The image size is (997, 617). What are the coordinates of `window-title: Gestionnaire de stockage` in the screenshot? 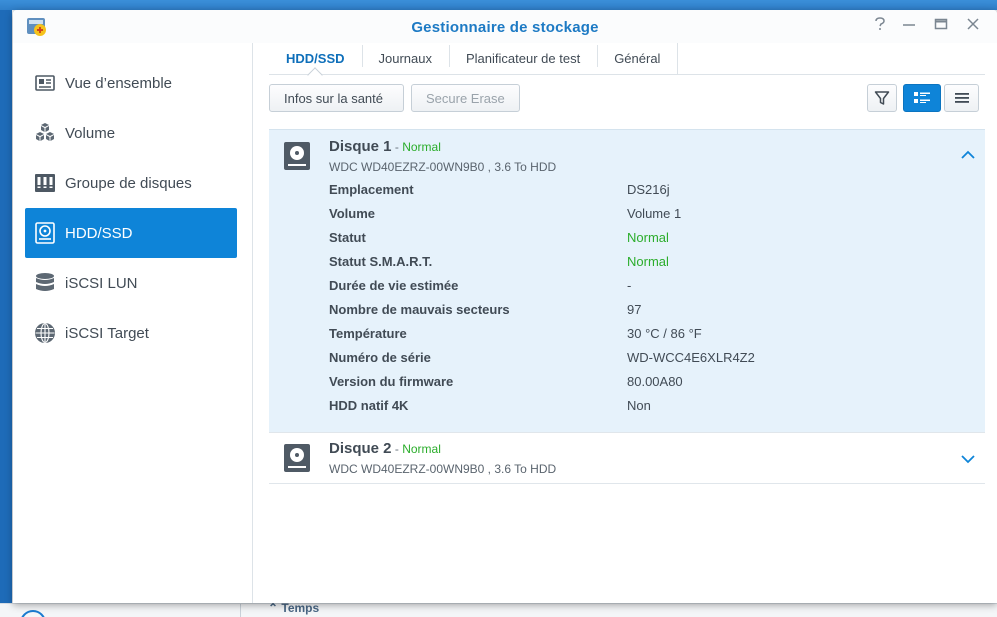 It's located at (505, 27).